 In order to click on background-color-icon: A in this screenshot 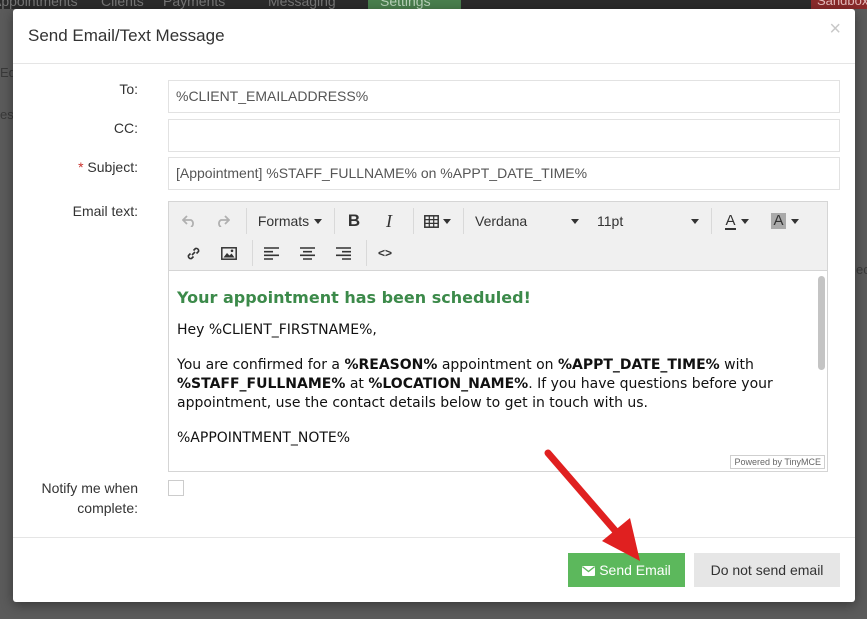, I will do `click(778, 220)`.